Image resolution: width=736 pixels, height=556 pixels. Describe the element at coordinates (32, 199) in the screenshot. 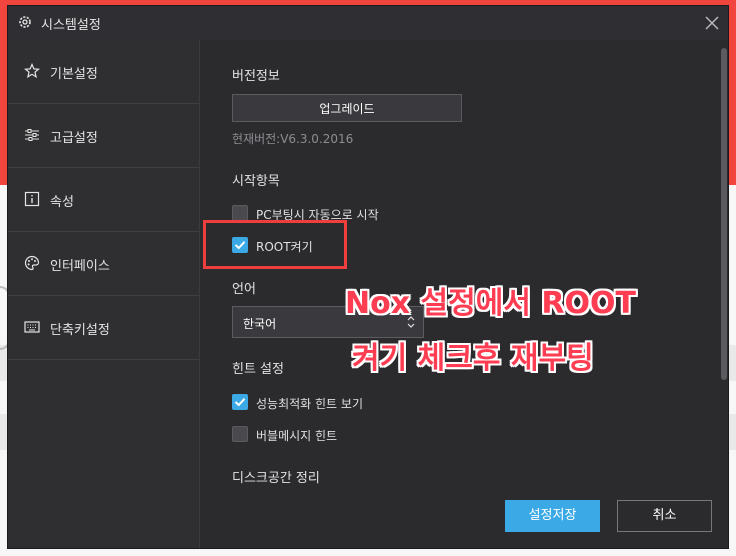

I see `info-icon` at that location.